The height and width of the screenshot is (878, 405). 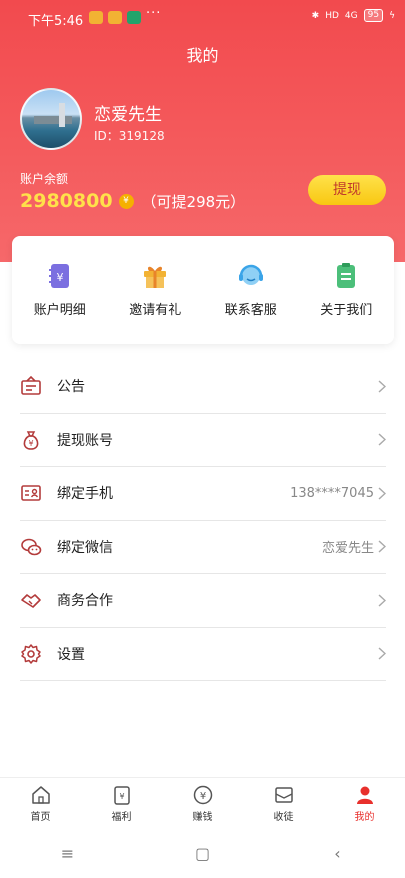 What do you see at coordinates (66, 201) in the screenshot?
I see `balance-value: 2980800` at bounding box center [66, 201].